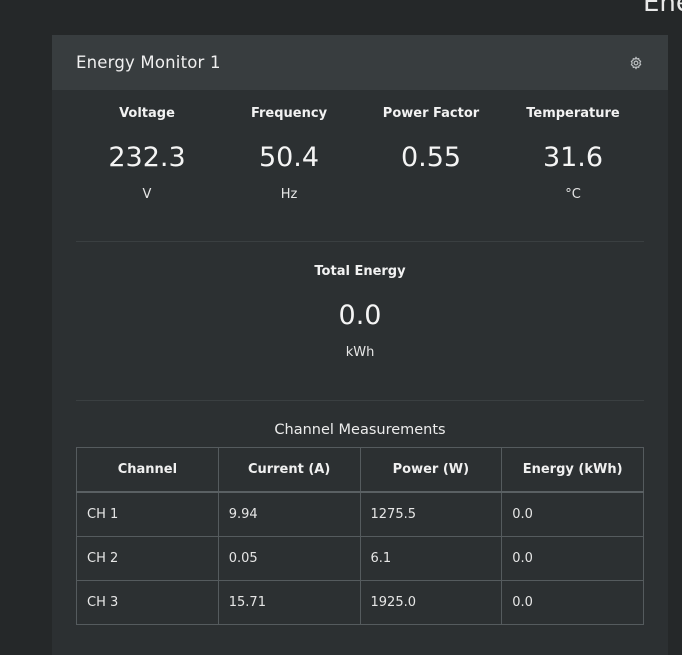 This screenshot has width=682, height=655. I want to click on total-energy: Total Energy 0.0 kWh, so click(360, 311).